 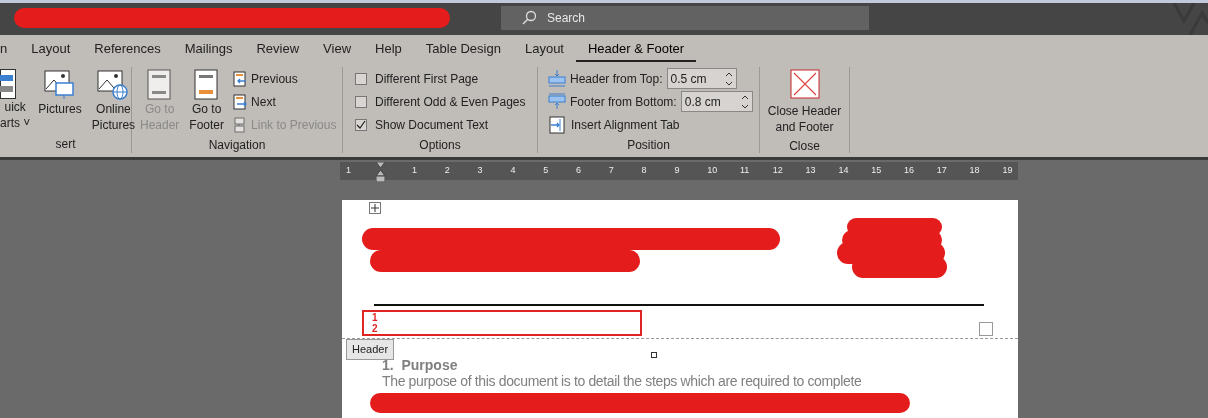 What do you see at coordinates (557, 78) in the screenshot?
I see `header-position-icon` at bounding box center [557, 78].